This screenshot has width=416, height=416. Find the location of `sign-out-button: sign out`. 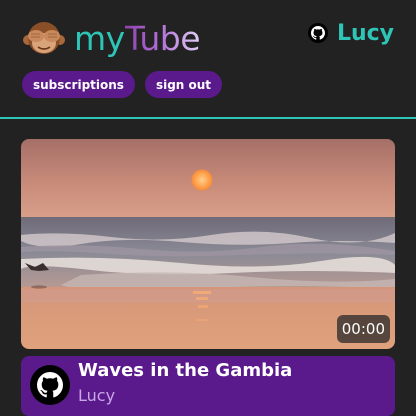

sign-out-button: sign out is located at coordinates (183, 84).